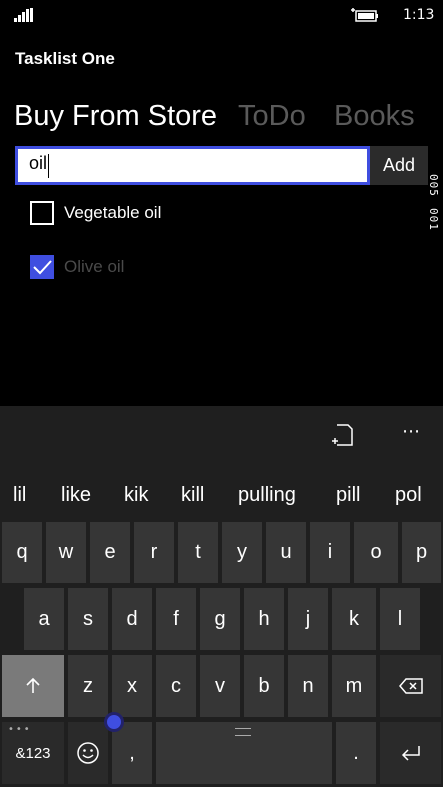 Image resolution: width=443 pixels, height=787 pixels. What do you see at coordinates (348, 495) in the screenshot?
I see `suggestion-word: pill` at bounding box center [348, 495].